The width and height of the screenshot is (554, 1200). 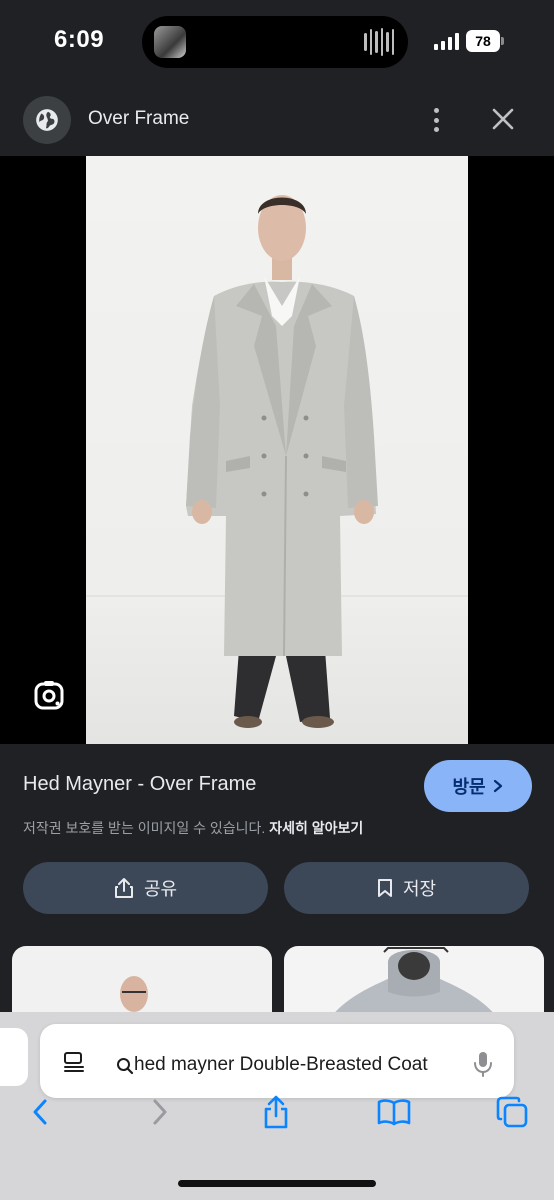 What do you see at coordinates (446, 41) in the screenshot?
I see `cellular-signal-icon` at bounding box center [446, 41].